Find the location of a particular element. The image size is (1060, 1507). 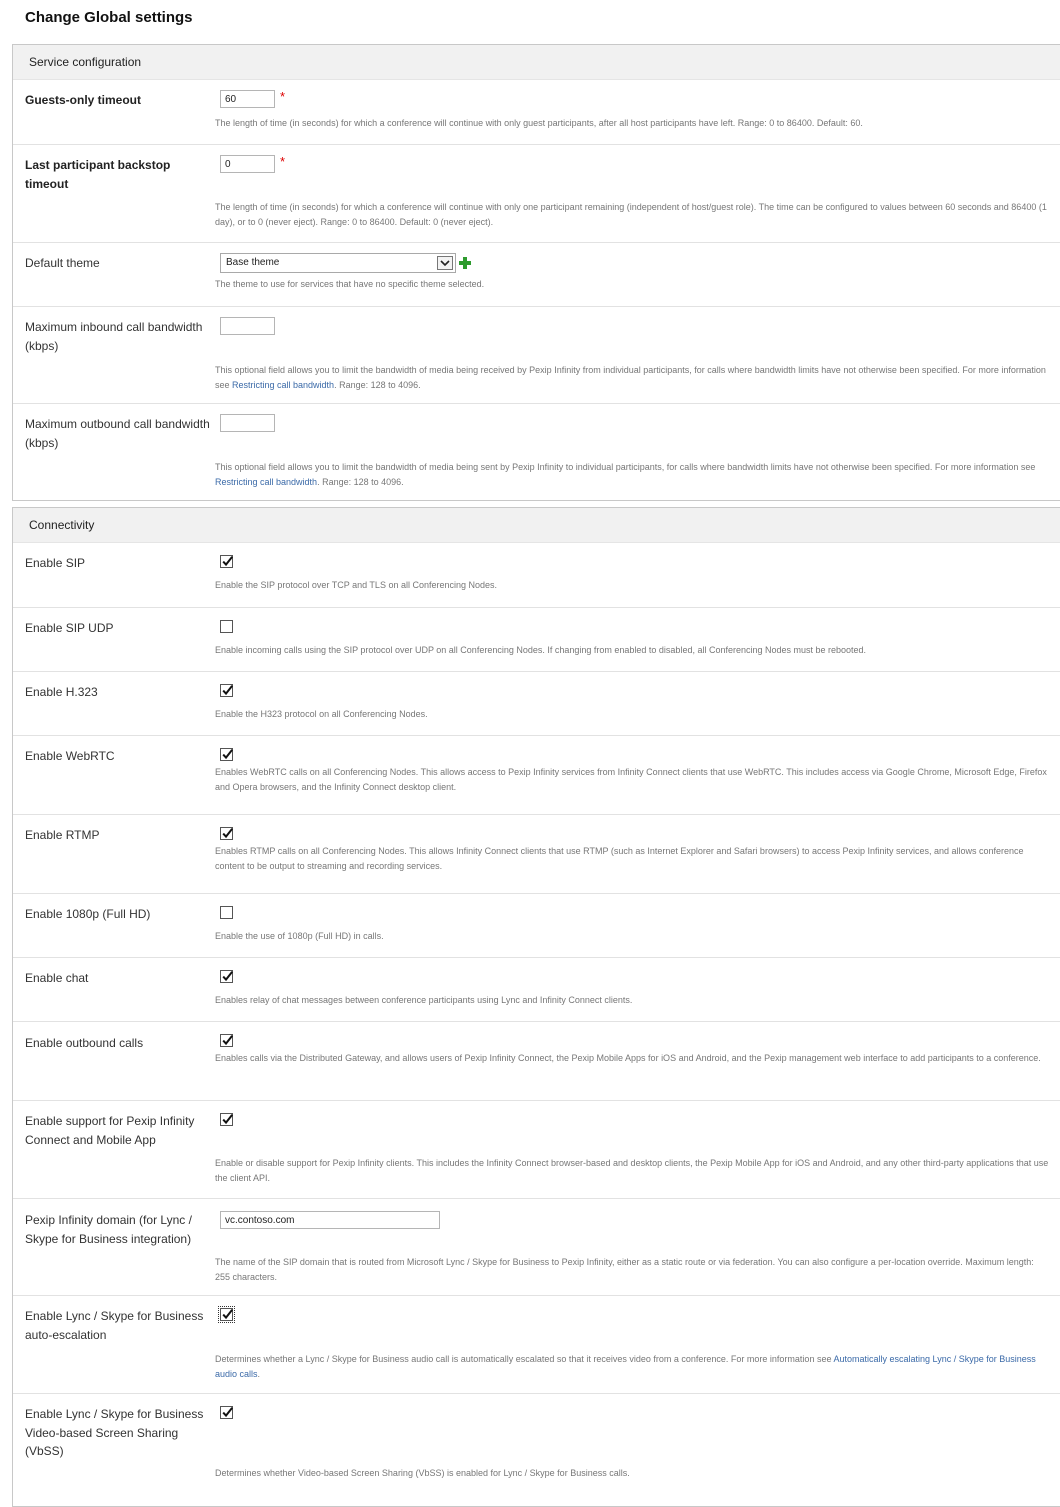

field-label: Enable SIP UDP is located at coordinates (69, 628).